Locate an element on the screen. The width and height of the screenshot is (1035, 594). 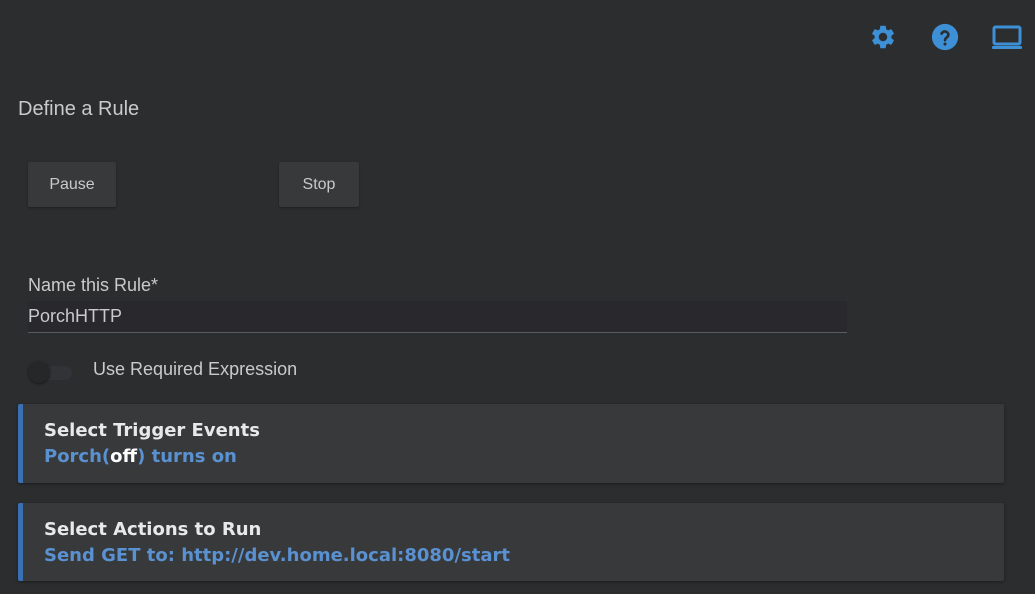
stop-button: Stop is located at coordinates (319, 184).